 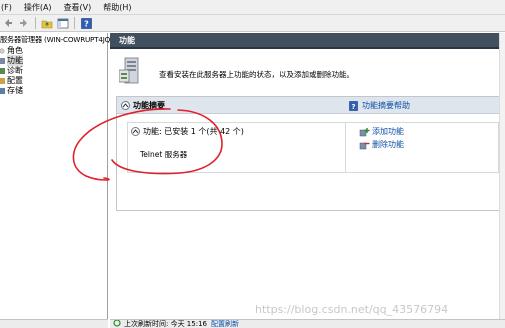 I want to click on back-icon, so click(x=8, y=23).